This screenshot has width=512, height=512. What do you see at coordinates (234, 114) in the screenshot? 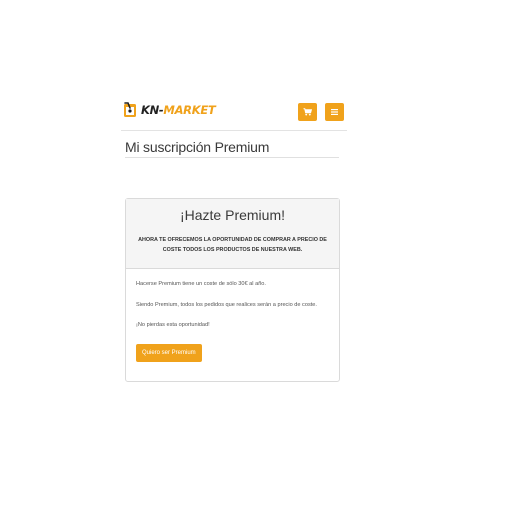
I see `header: KN-MARKET` at bounding box center [234, 114].